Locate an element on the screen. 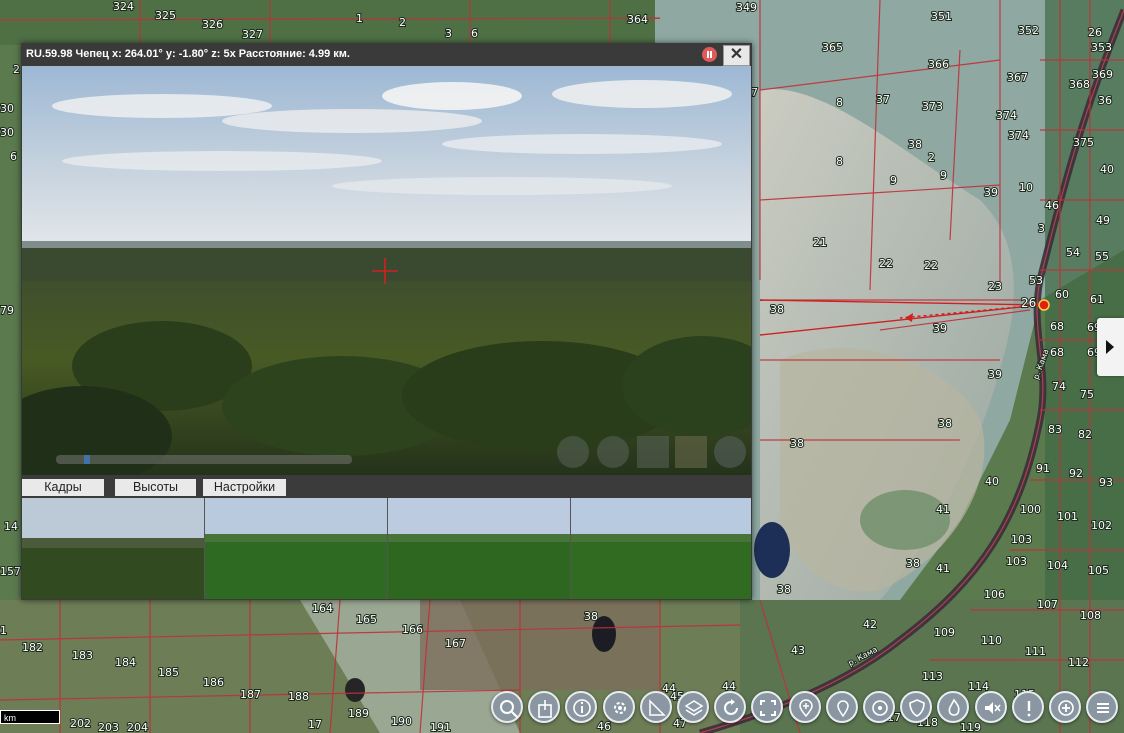  parcel-number: 6 is located at coordinates (13, 156).